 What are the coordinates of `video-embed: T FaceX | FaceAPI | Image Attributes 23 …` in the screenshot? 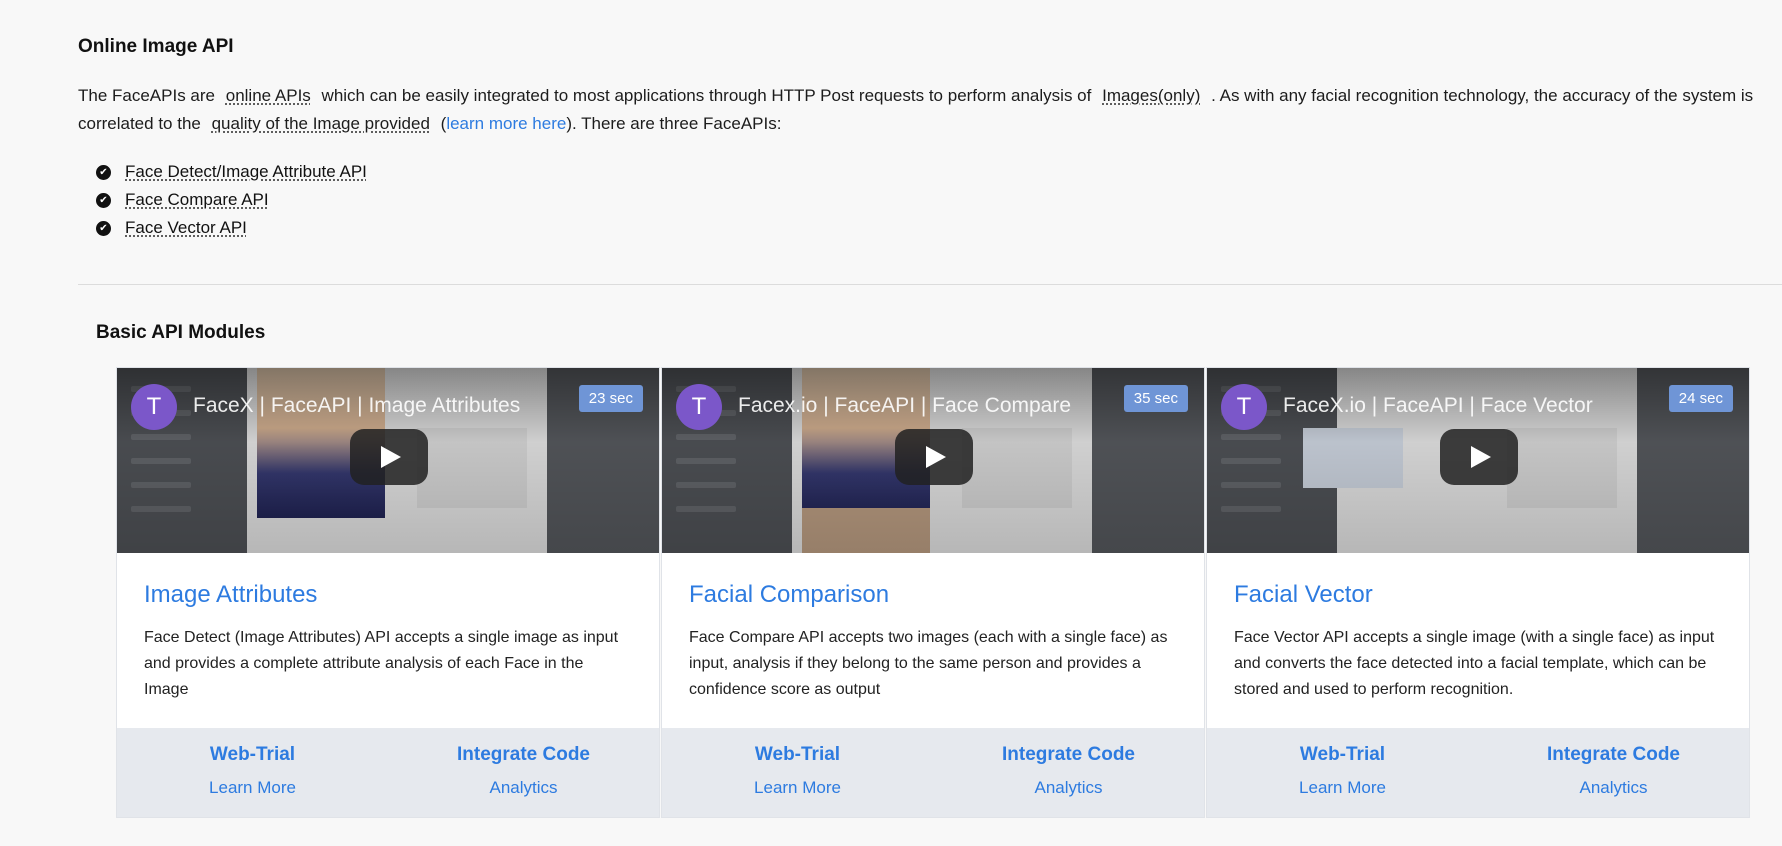 It's located at (388, 460).